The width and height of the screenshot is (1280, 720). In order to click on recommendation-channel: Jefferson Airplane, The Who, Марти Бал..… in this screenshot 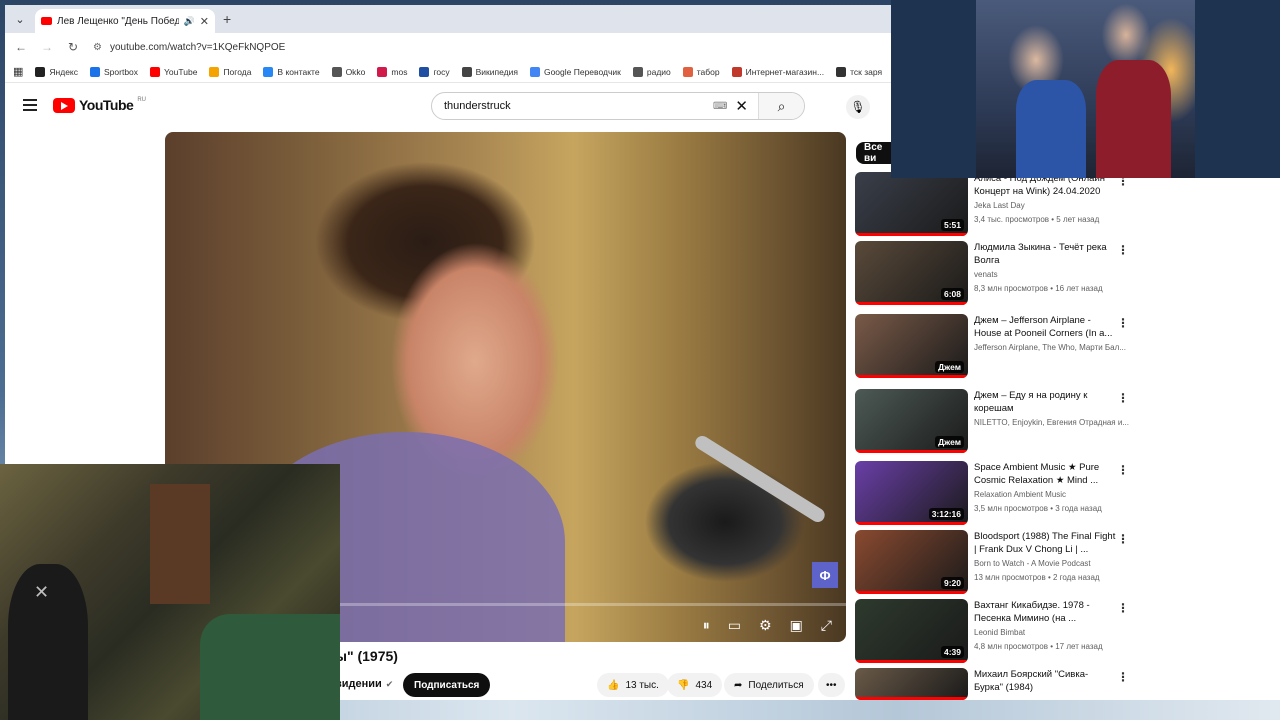, I will do `click(1052, 347)`.